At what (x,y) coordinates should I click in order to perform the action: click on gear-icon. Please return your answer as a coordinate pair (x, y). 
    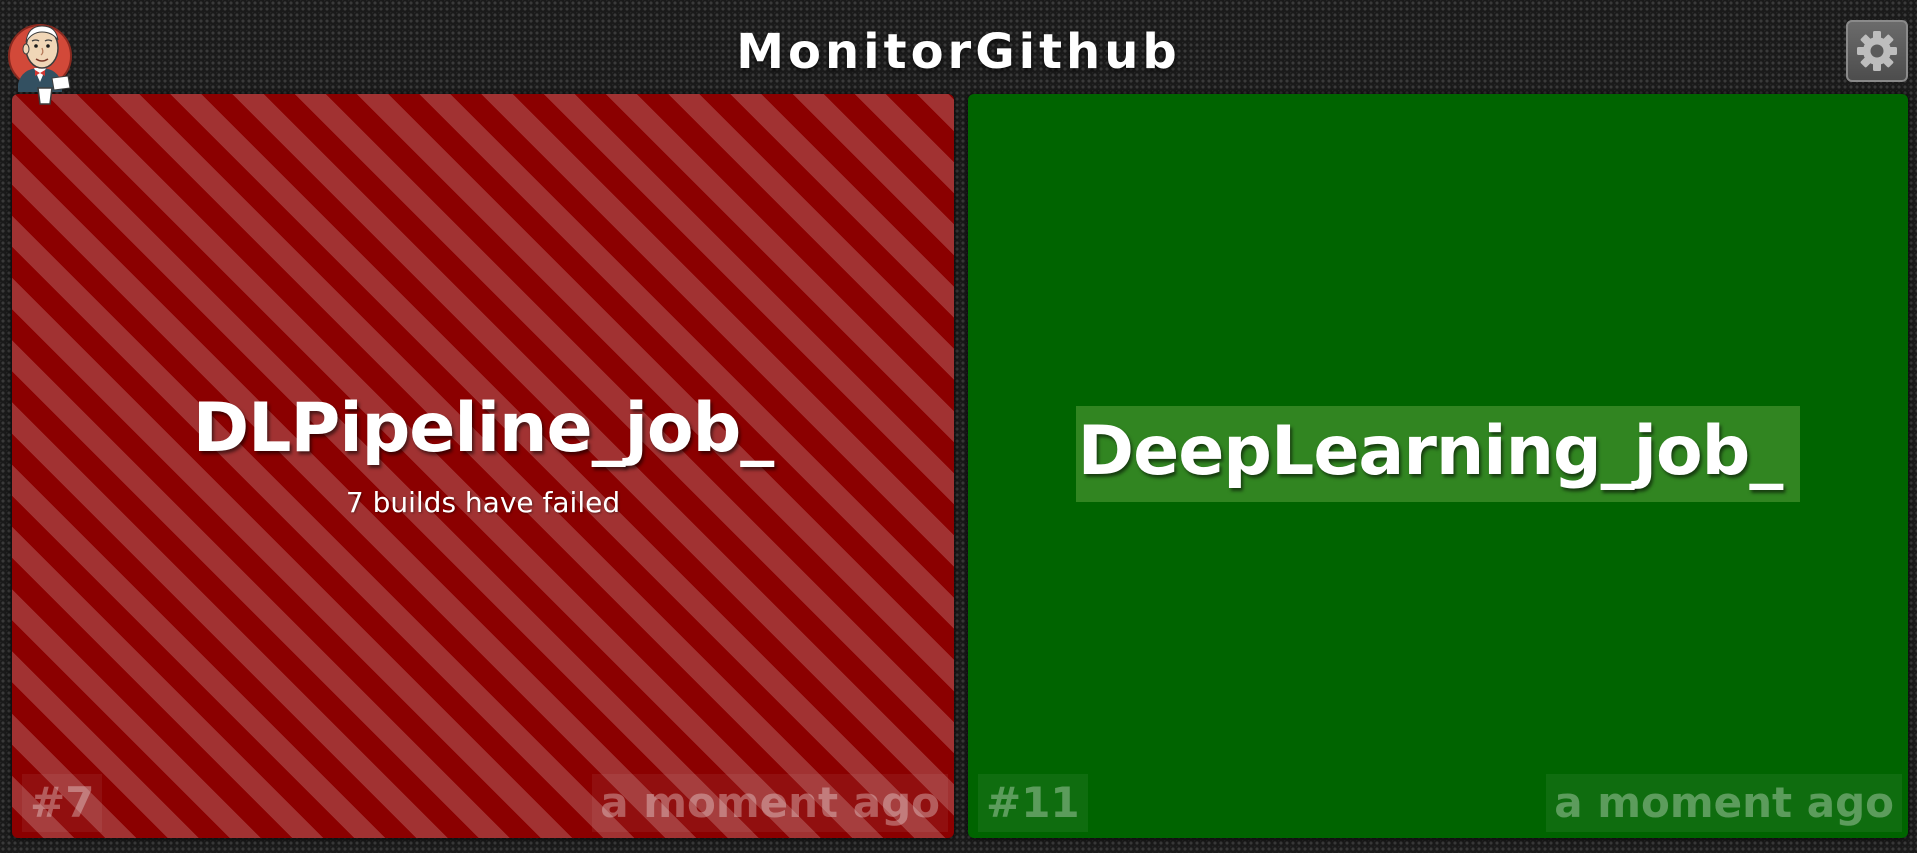
    Looking at the image, I should click on (1877, 51).